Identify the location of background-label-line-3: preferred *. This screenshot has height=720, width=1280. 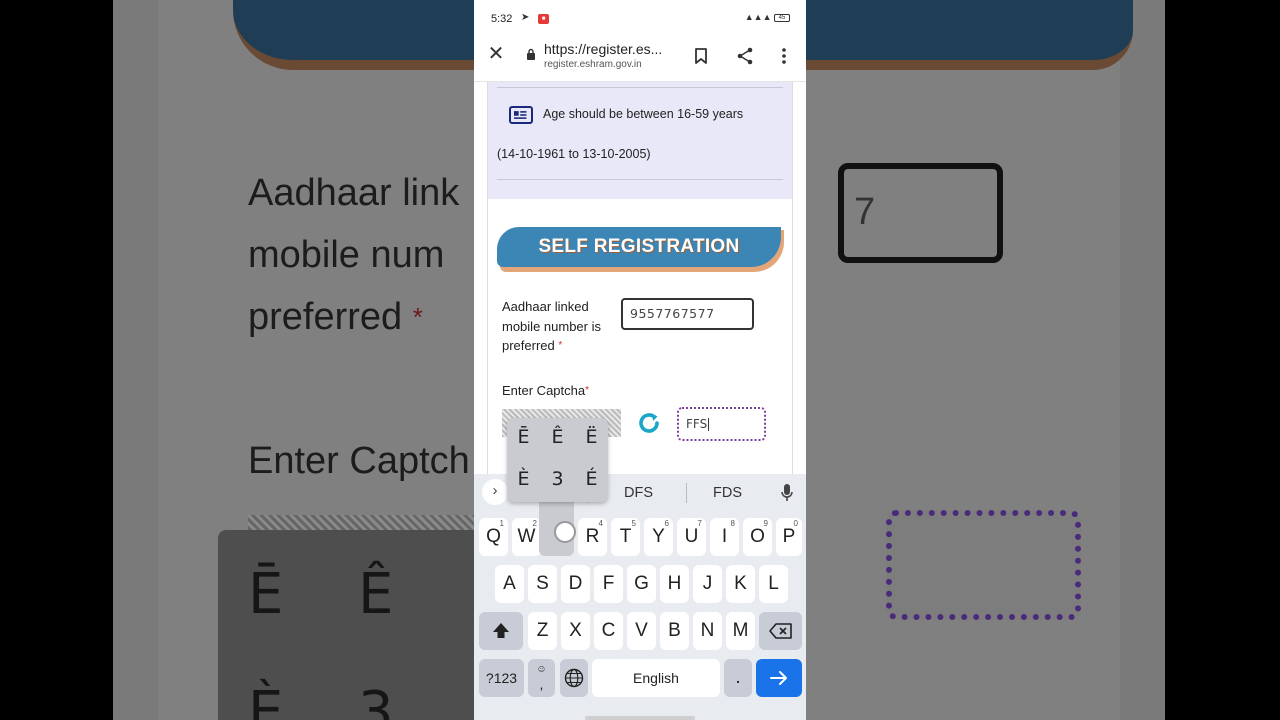
(335, 317).